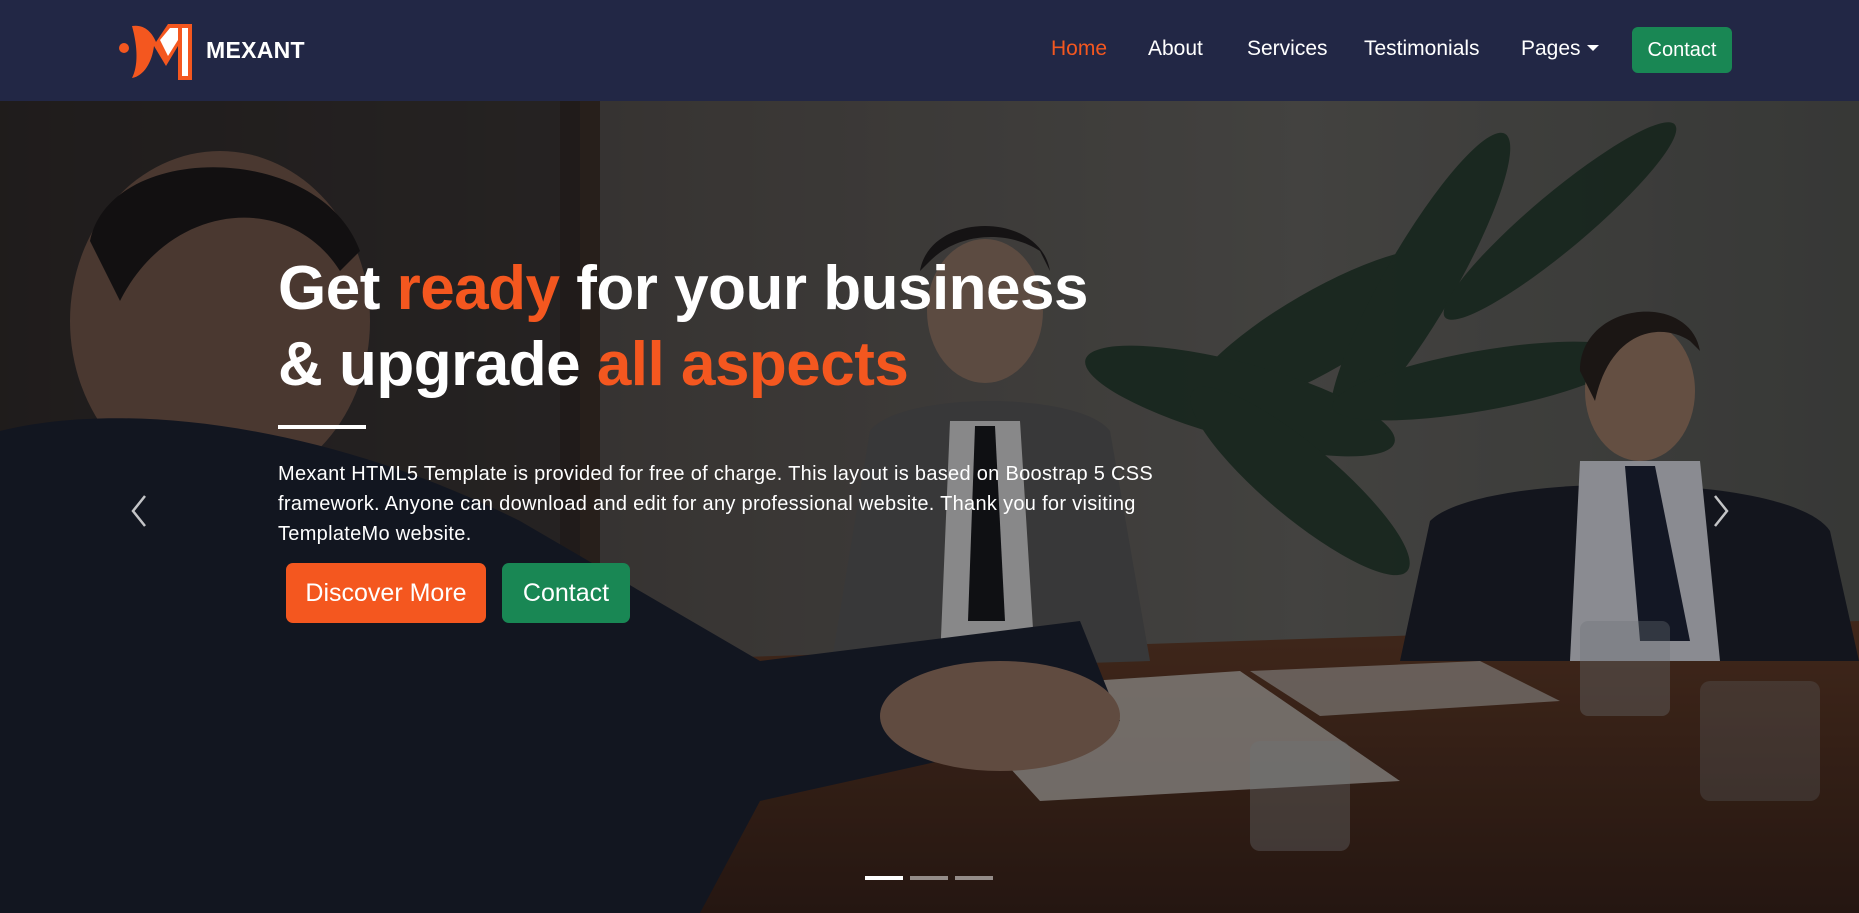 The width and height of the screenshot is (1859, 913). What do you see at coordinates (1551, 48) in the screenshot?
I see `nav-item-pages-label: Pages` at bounding box center [1551, 48].